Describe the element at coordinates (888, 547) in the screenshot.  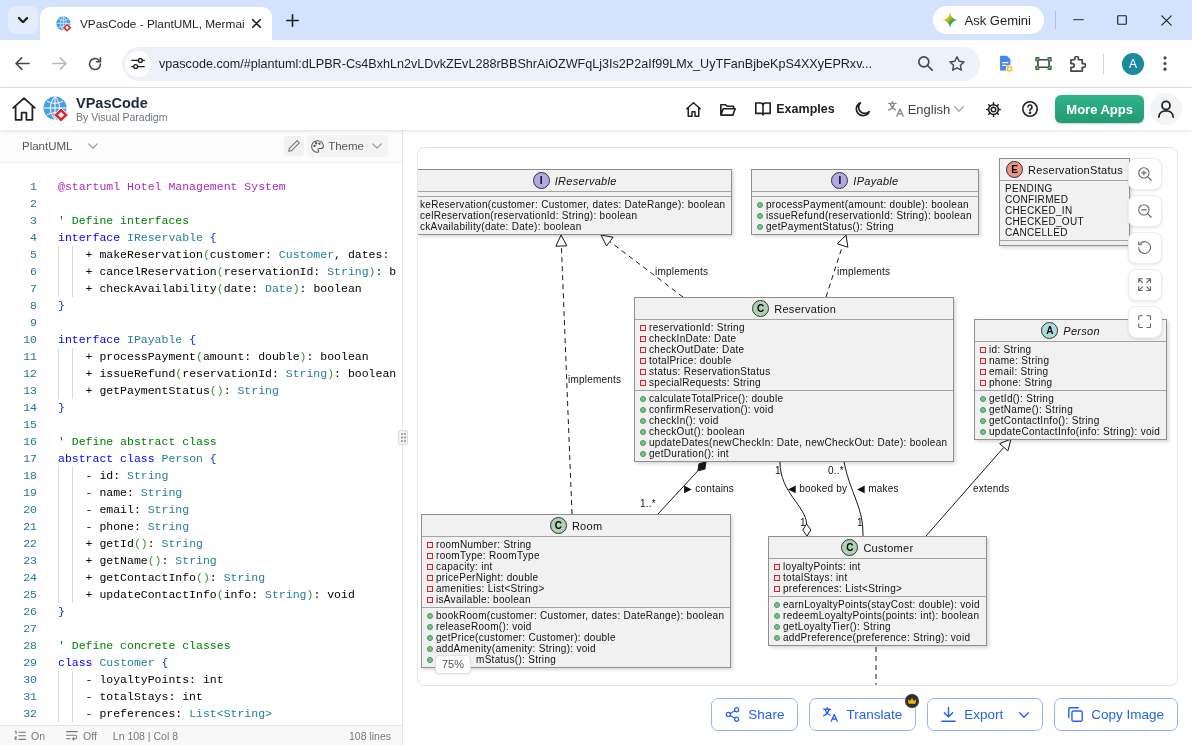
I see `class-name: Customer` at that location.